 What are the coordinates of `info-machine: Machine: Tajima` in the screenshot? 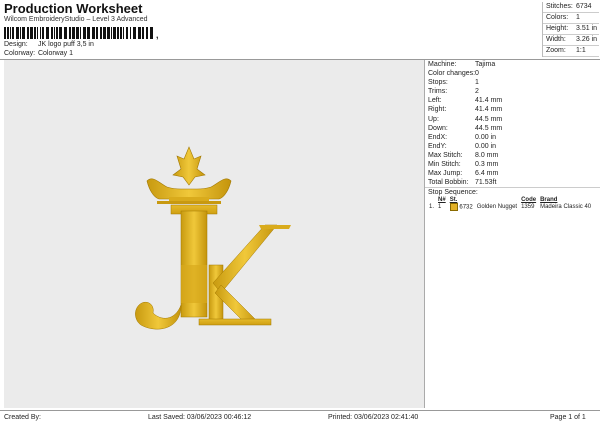 It's located at (462, 64).